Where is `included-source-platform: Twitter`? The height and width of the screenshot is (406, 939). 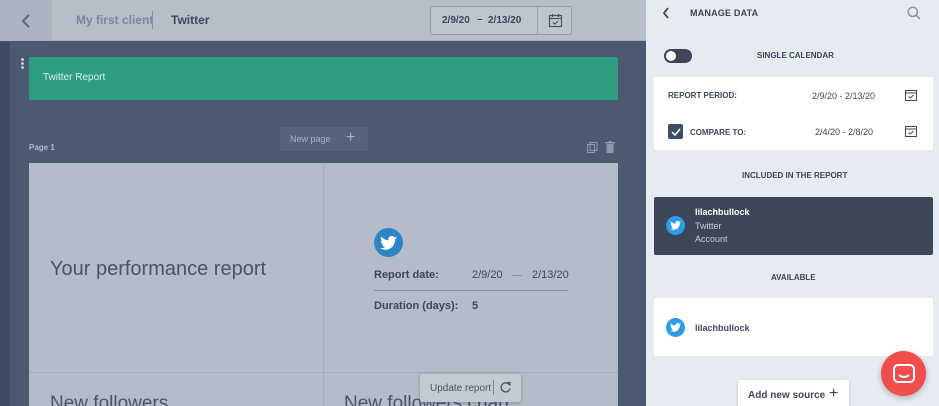 included-source-platform: Twitter is located at coordinates (708, 226).